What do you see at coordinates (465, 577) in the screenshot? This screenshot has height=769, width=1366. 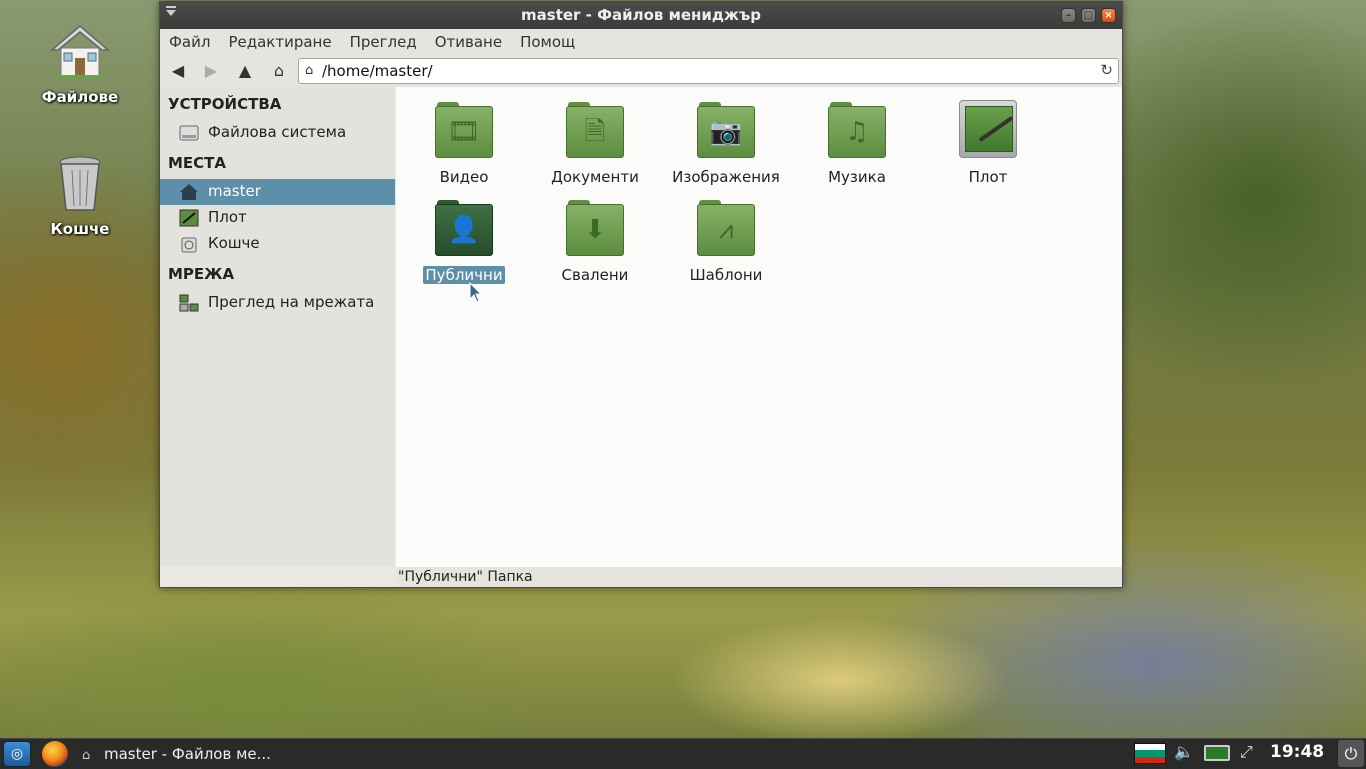 I see `status-text: "Публични" Папка` at bounding box center [465, 577].